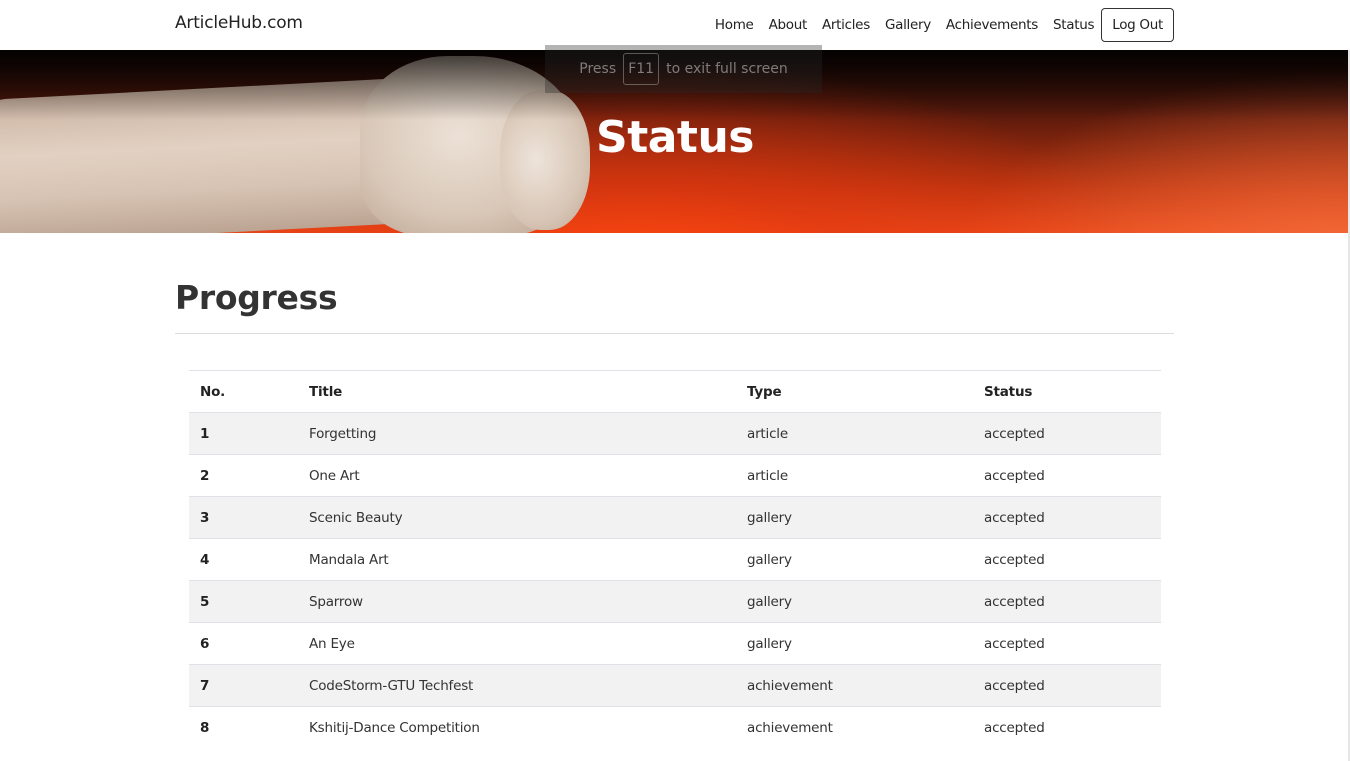 This screenshot has height=761, width=1350. What do you see at coordinates (517, 727) in the screenshot?
I see `cell-title: Kshitij-Dance Competition` at bounding box center [517, 727].